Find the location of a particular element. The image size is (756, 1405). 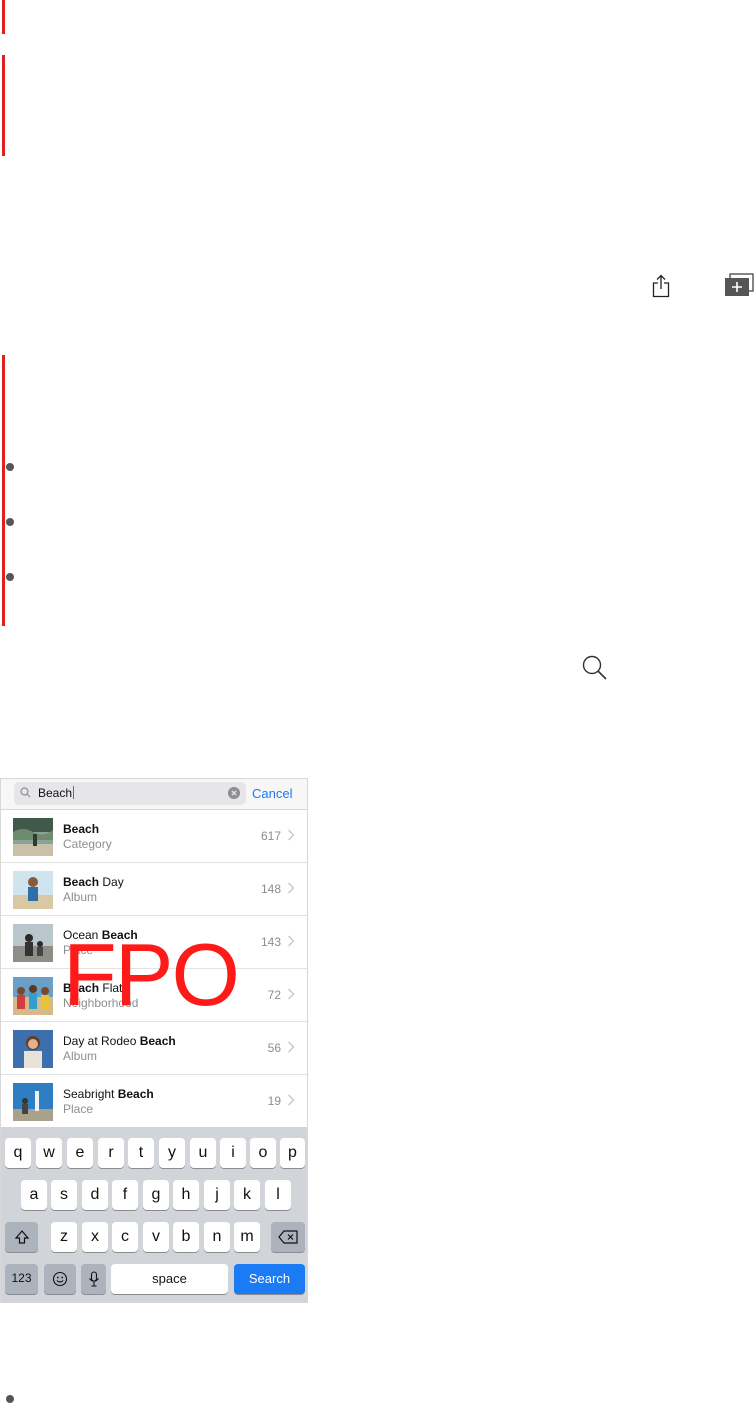

list-item: Ocean Beach Place 143 is located at coordinates (154, 942).